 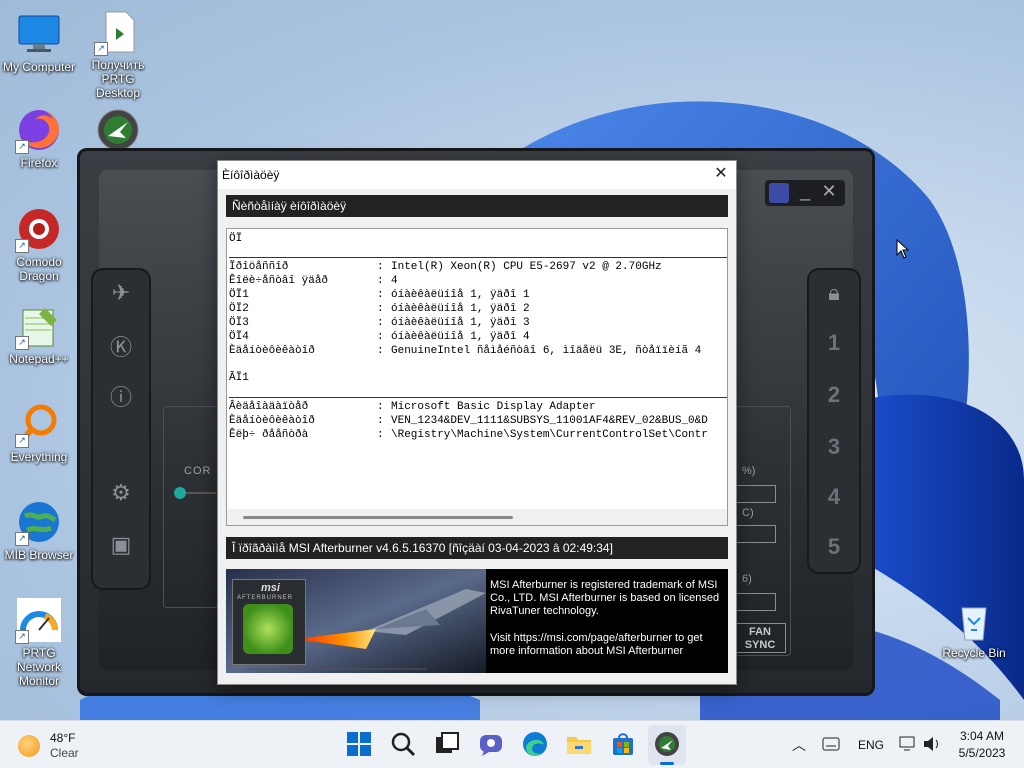 I want to click on start-windows-icon, so click(x=359, y=744).